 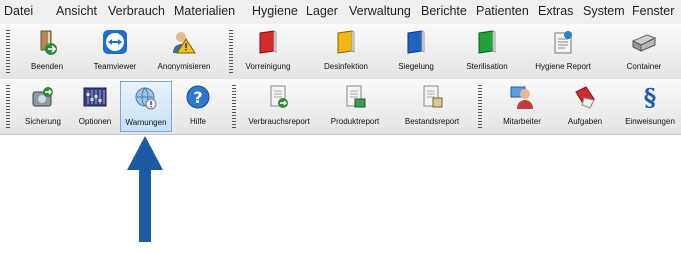 I want to click on menu-lager: Lager, so click(x=322, y=11).